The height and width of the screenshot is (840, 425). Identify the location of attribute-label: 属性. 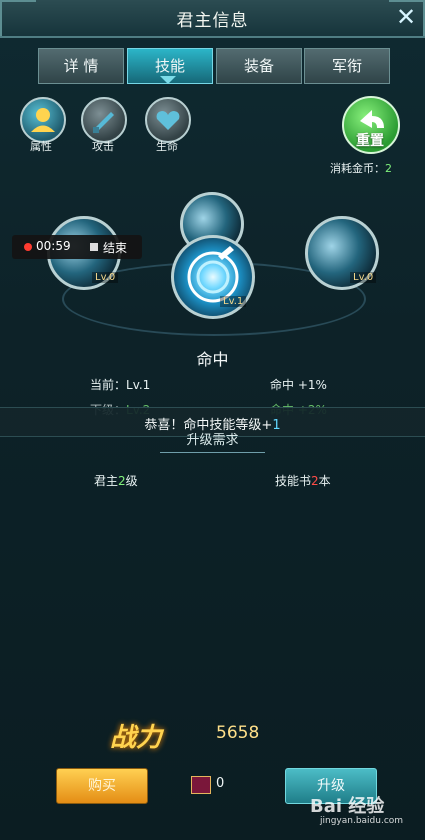
(41, 146).